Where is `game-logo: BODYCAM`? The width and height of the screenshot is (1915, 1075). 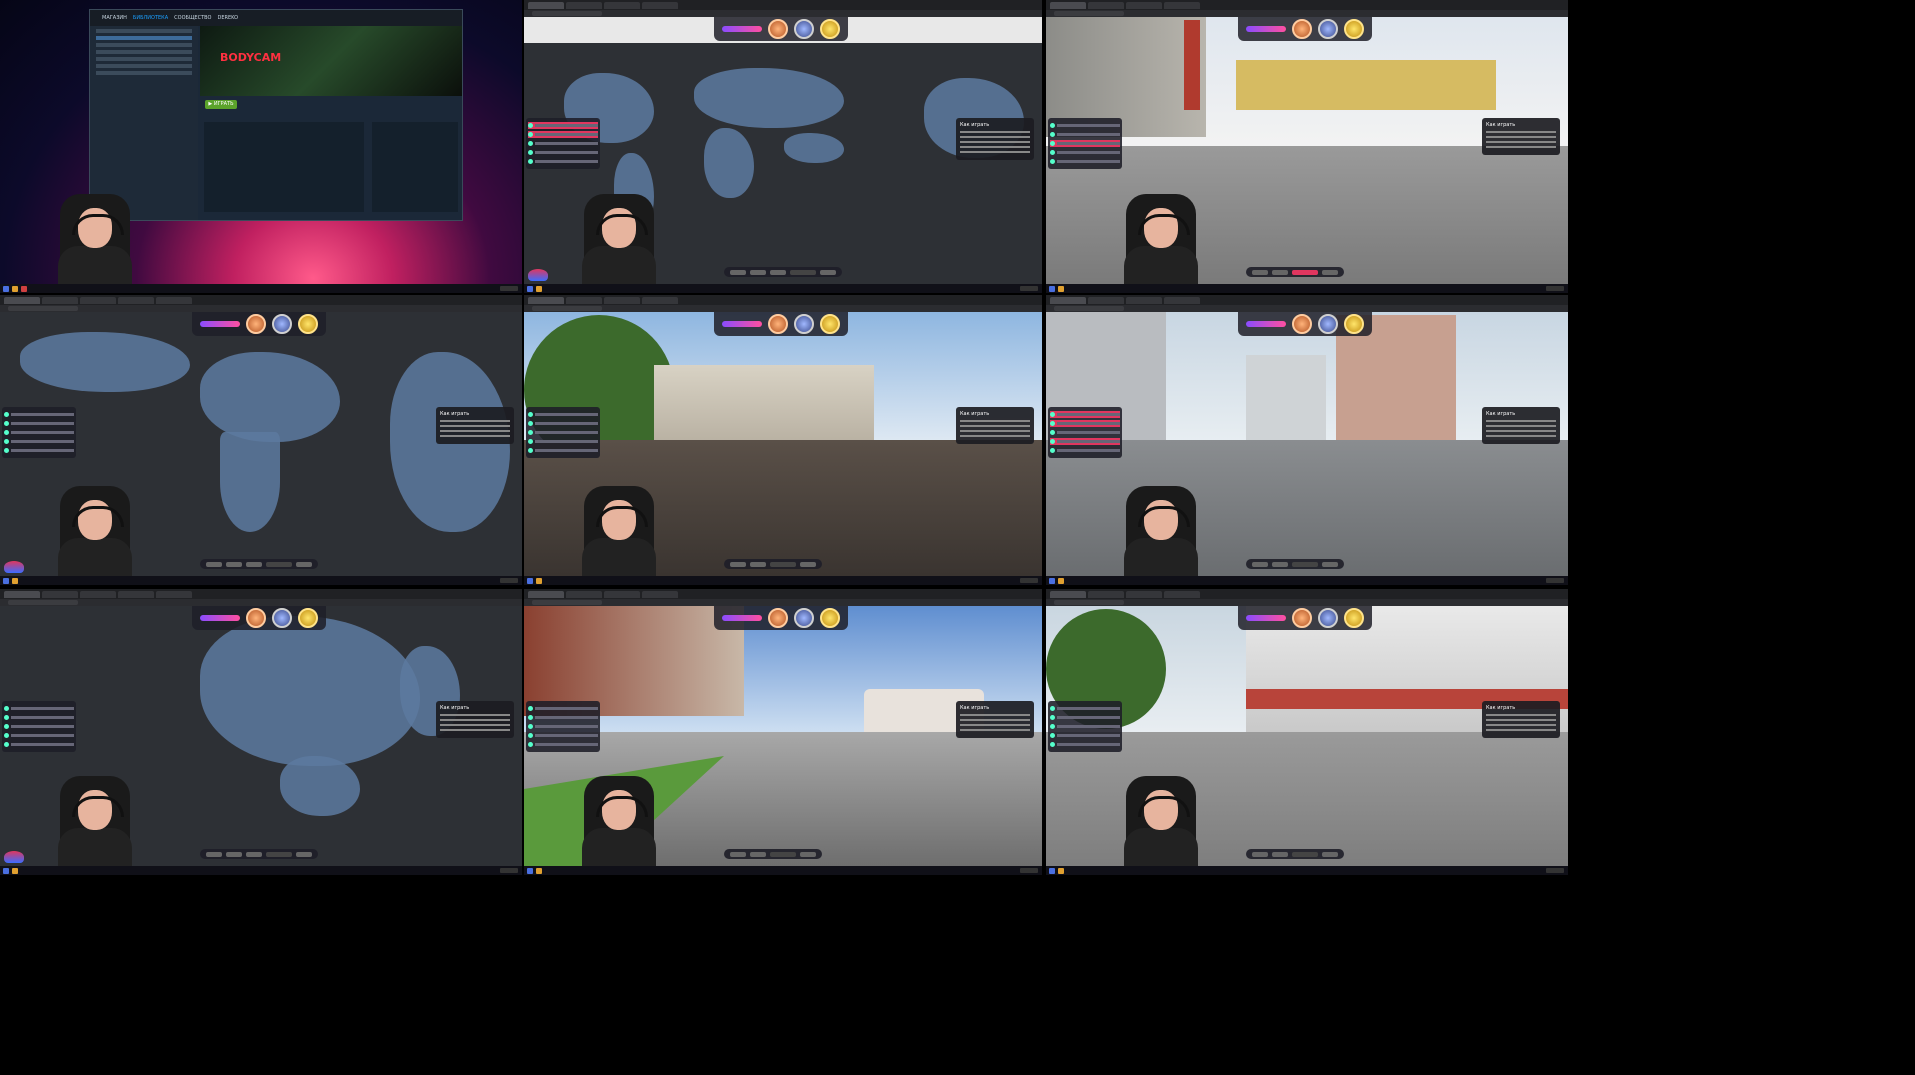
game-logo: BODYCAM is located at coordinates (251, 57).